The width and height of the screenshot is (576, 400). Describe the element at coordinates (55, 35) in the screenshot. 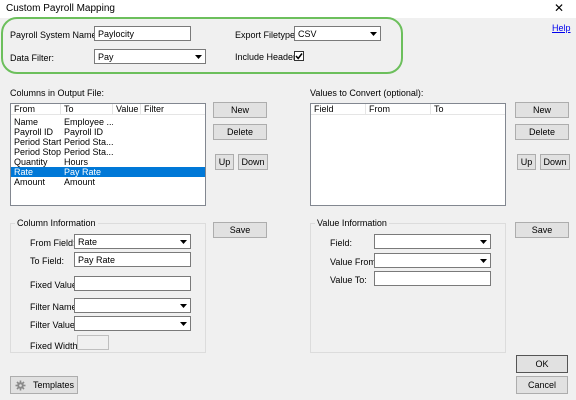

I see `payroll-system-name-label: Payroll System Name:` at that location.